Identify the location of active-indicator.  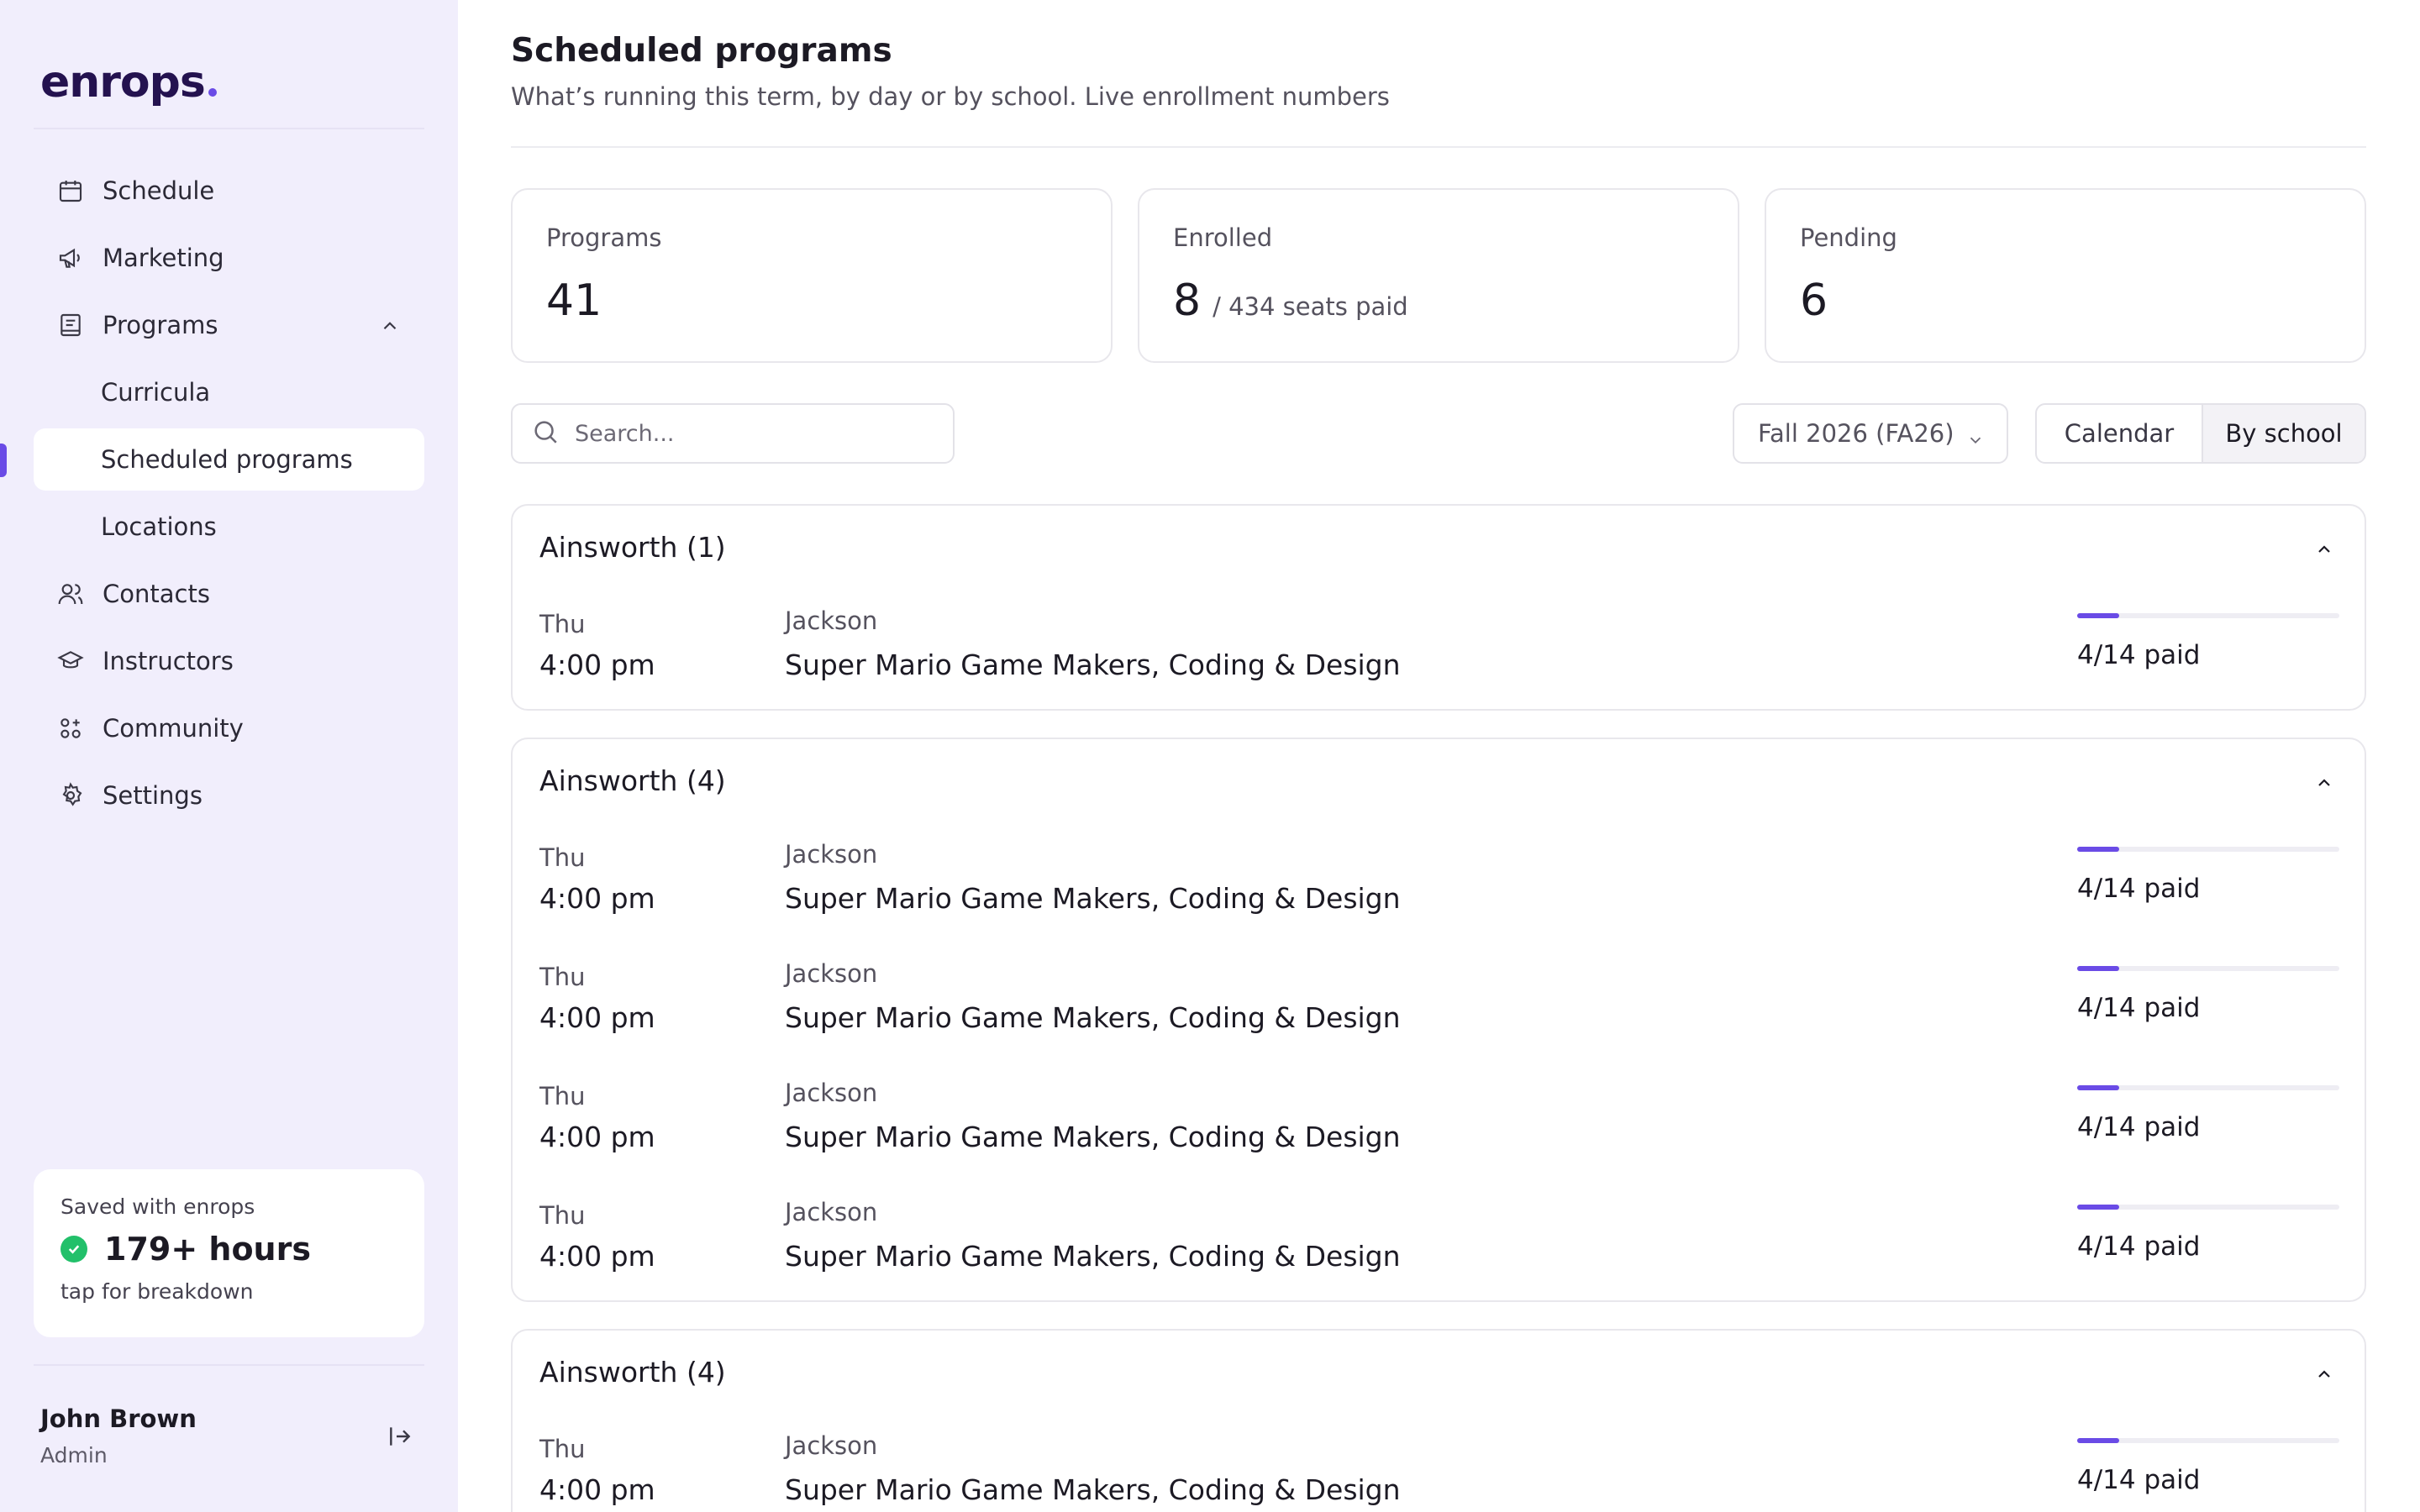
(4, 460).